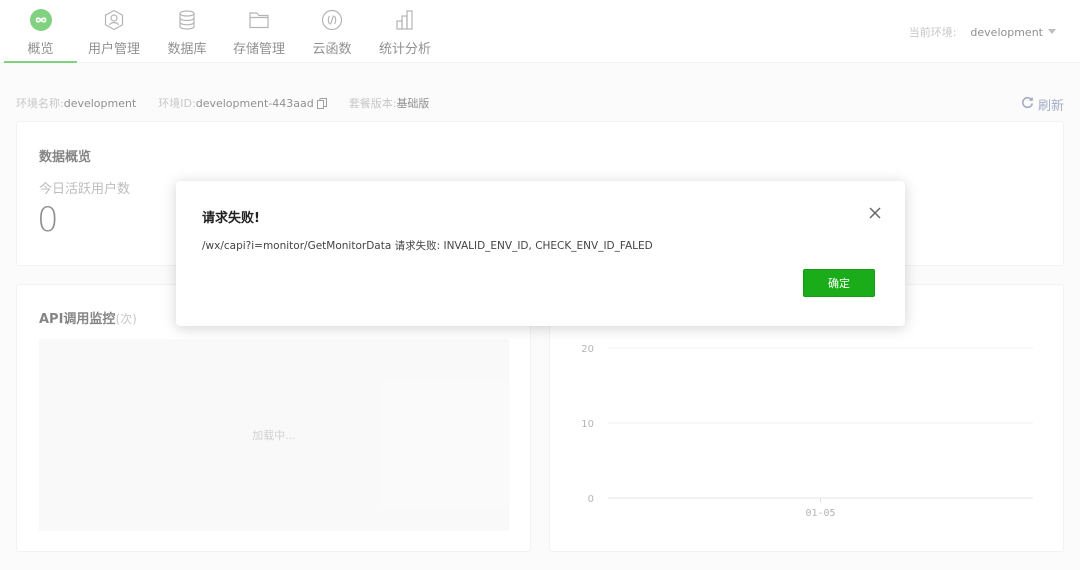  I want to click on close-icon, so click(875, 213).